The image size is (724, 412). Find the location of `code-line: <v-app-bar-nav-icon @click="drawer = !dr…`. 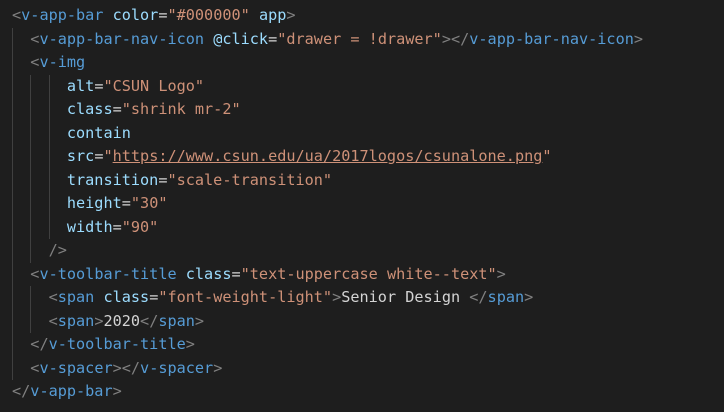

code-line: <v-app-bar-nav-icon @click="drawer = !dr… is located at coordinates (362, 39).